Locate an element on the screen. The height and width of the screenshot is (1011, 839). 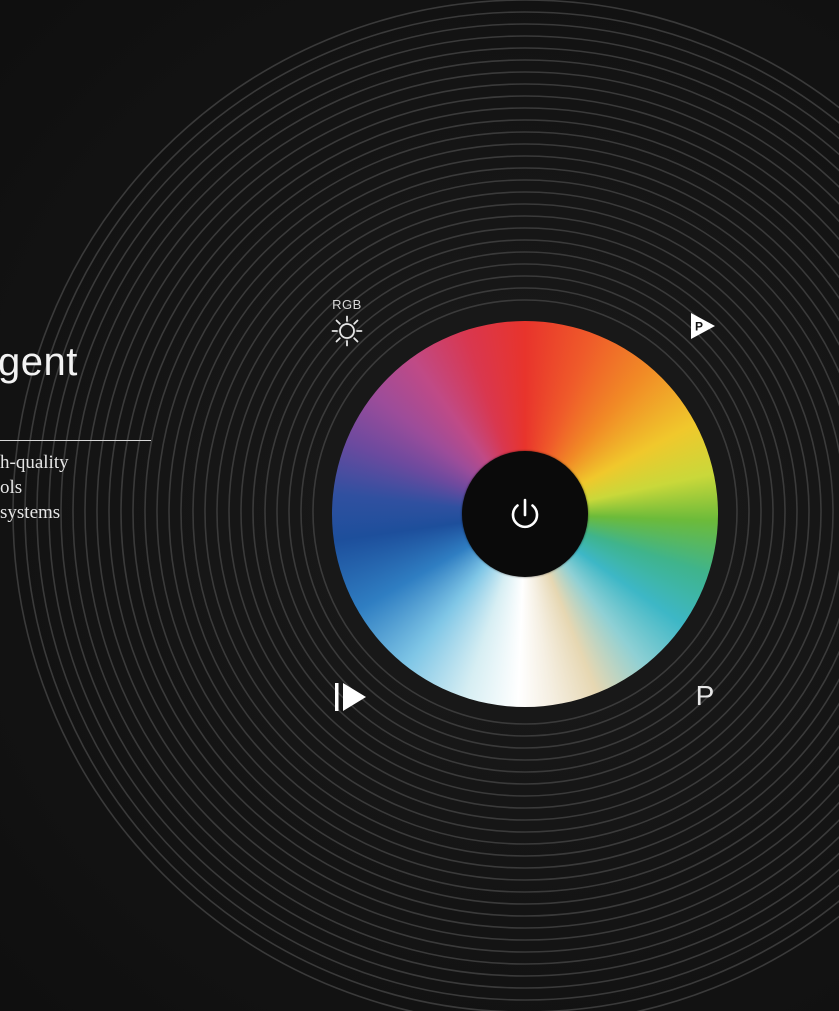
rgb-label: RGB is located at coordinates (347, 304).